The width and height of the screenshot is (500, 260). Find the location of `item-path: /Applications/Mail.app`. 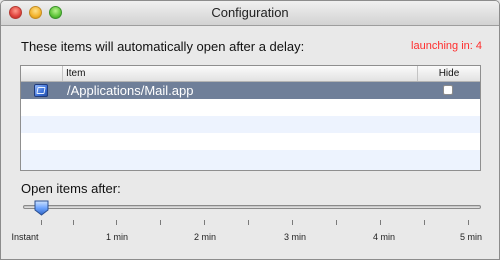

item-path: /Applications/Mail.app is located at coordinates (130, 90).